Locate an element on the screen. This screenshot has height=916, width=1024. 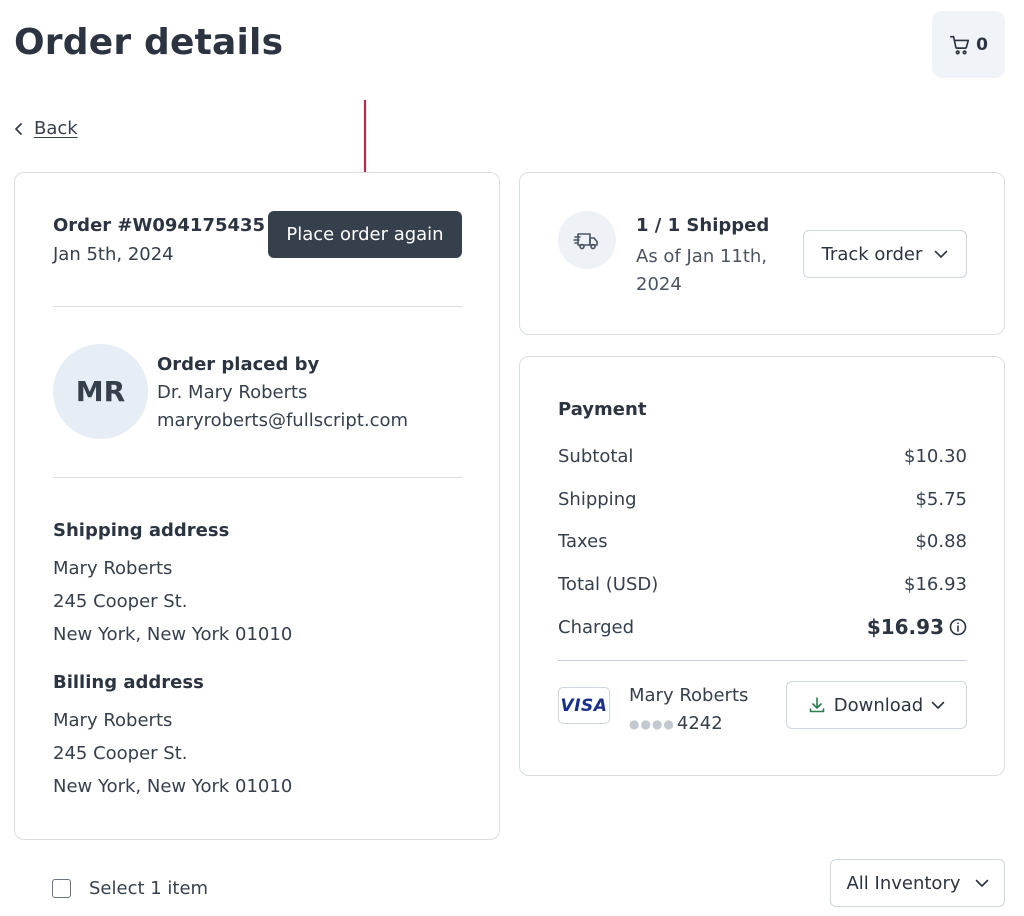
payment-value: $0.88 is located at coordinates (941, 541).